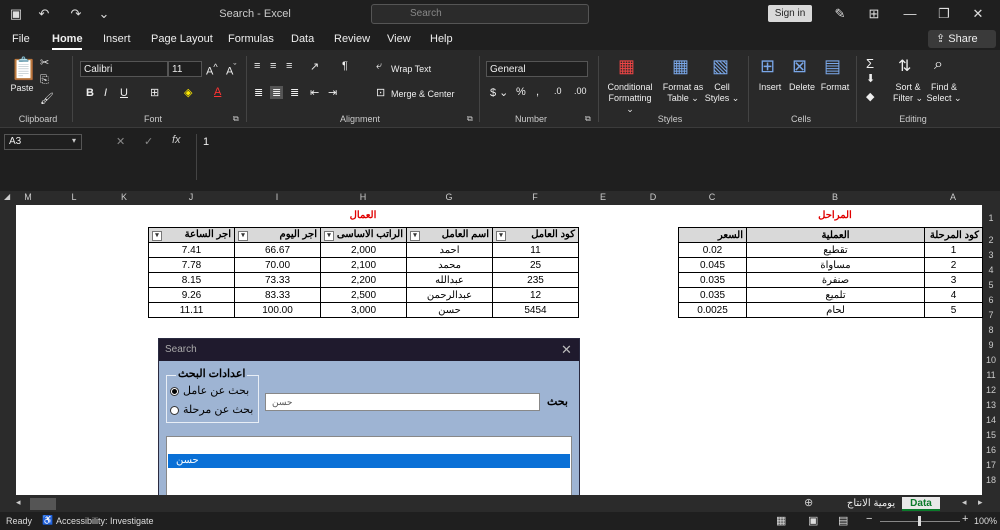 The width and height of the screenshot is (1000, 530). Describe the element at coordinates (653, 197) in the screenshot. I see `column-header: D` at that location.